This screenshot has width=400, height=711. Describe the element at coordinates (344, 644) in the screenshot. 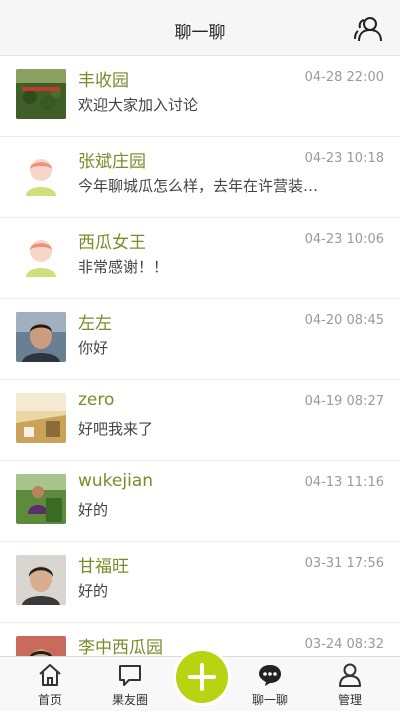

I see `chat-time: 03-24 08:32` at that location.